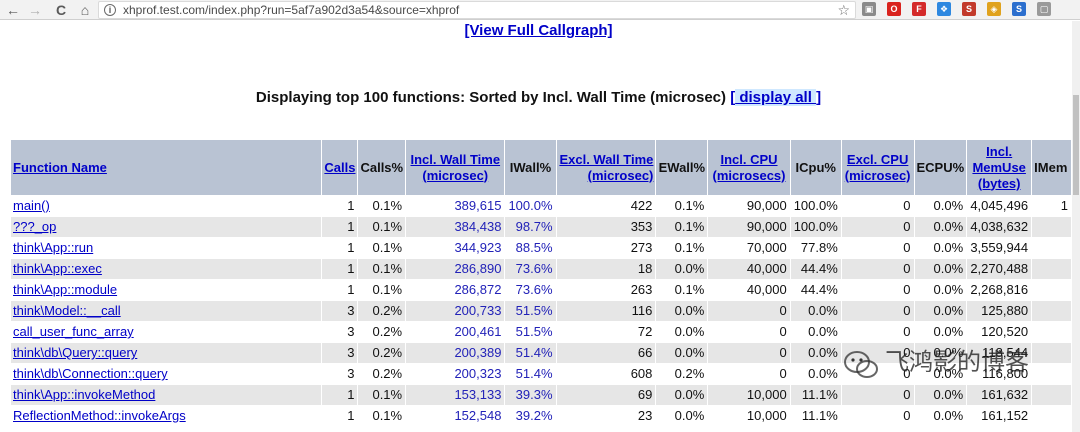  I want to click on header-calls: Calls, so click(340, 167).